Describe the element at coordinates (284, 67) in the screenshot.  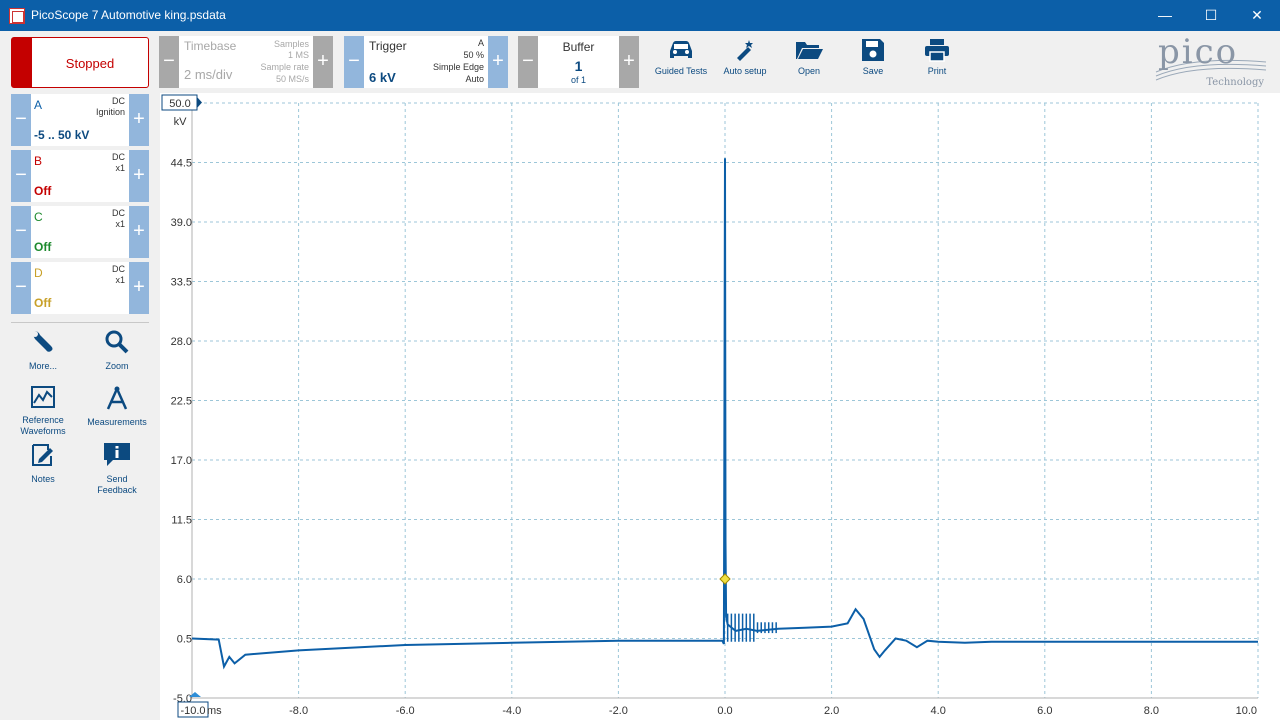
I see `sample-rate-label: Sample rate` at that location.